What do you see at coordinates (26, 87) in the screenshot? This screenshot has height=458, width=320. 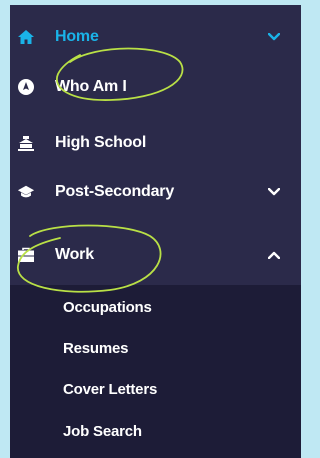 I see `compass-icon` at bounding box center [26, 87].